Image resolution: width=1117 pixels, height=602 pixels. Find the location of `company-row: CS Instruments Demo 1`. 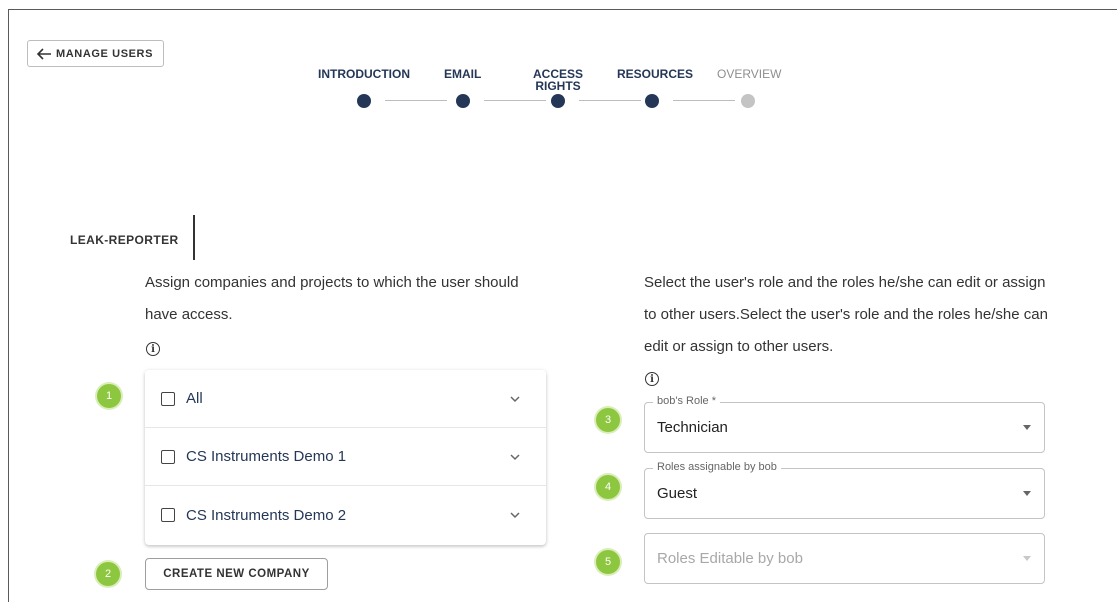

company-row: CS Instruments Demo 1 is located at coordinates (345, 457).